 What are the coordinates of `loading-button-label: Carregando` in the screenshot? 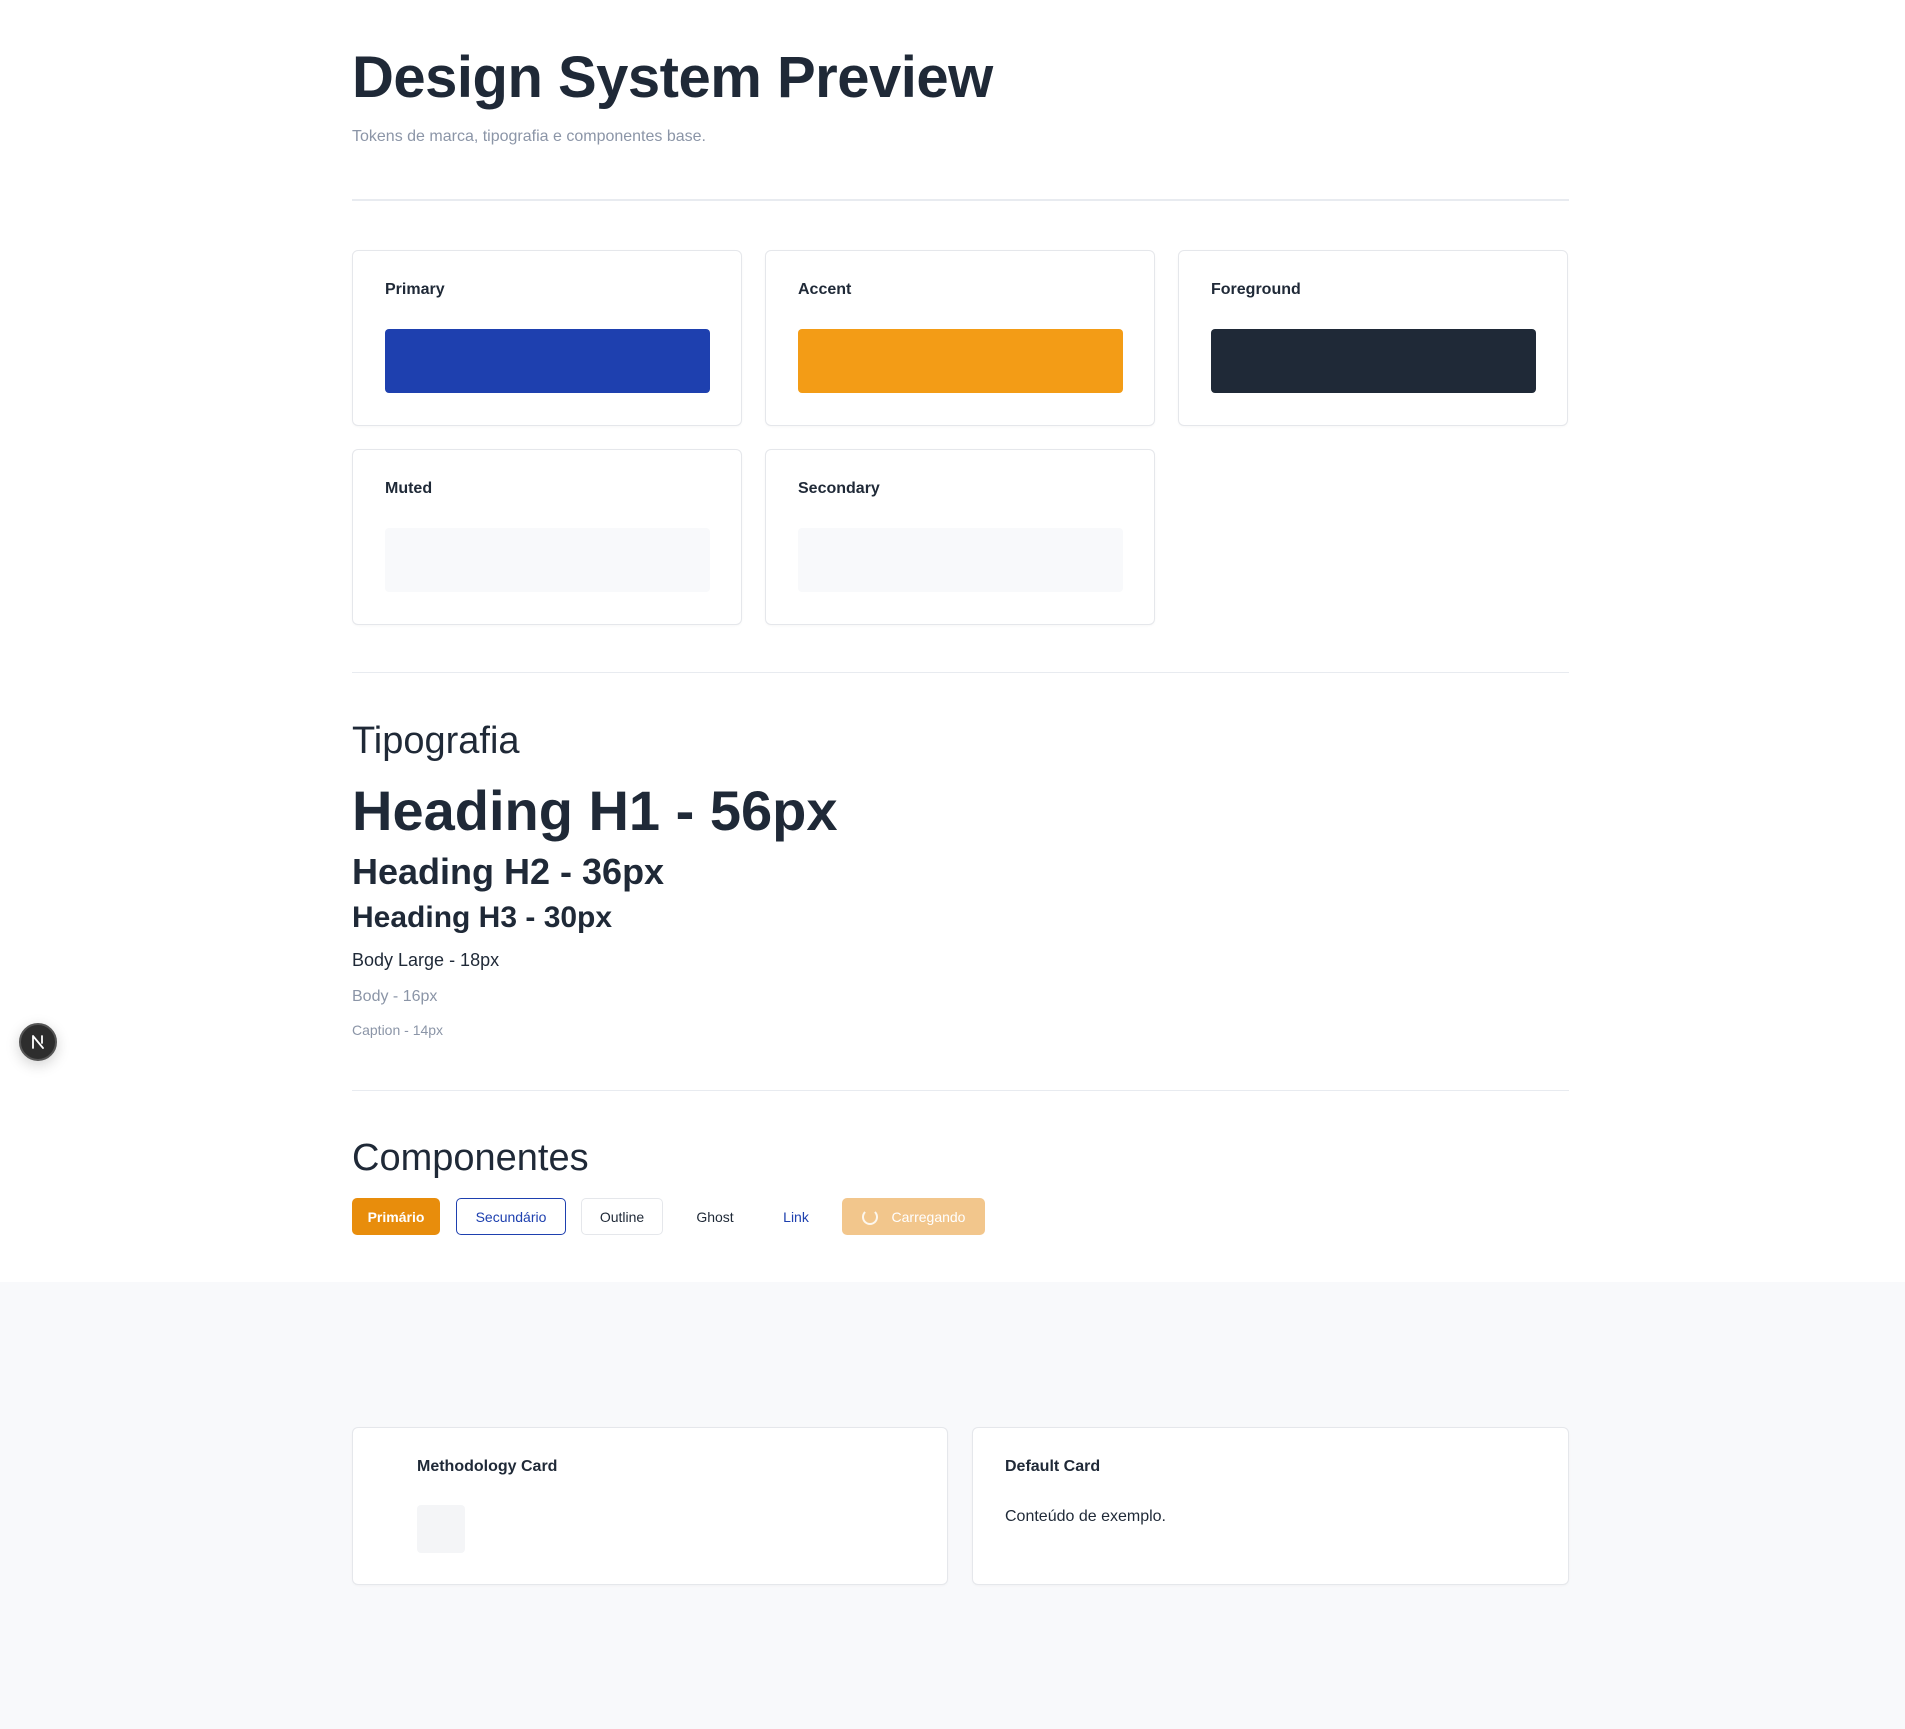 It's located at (928, 1216).